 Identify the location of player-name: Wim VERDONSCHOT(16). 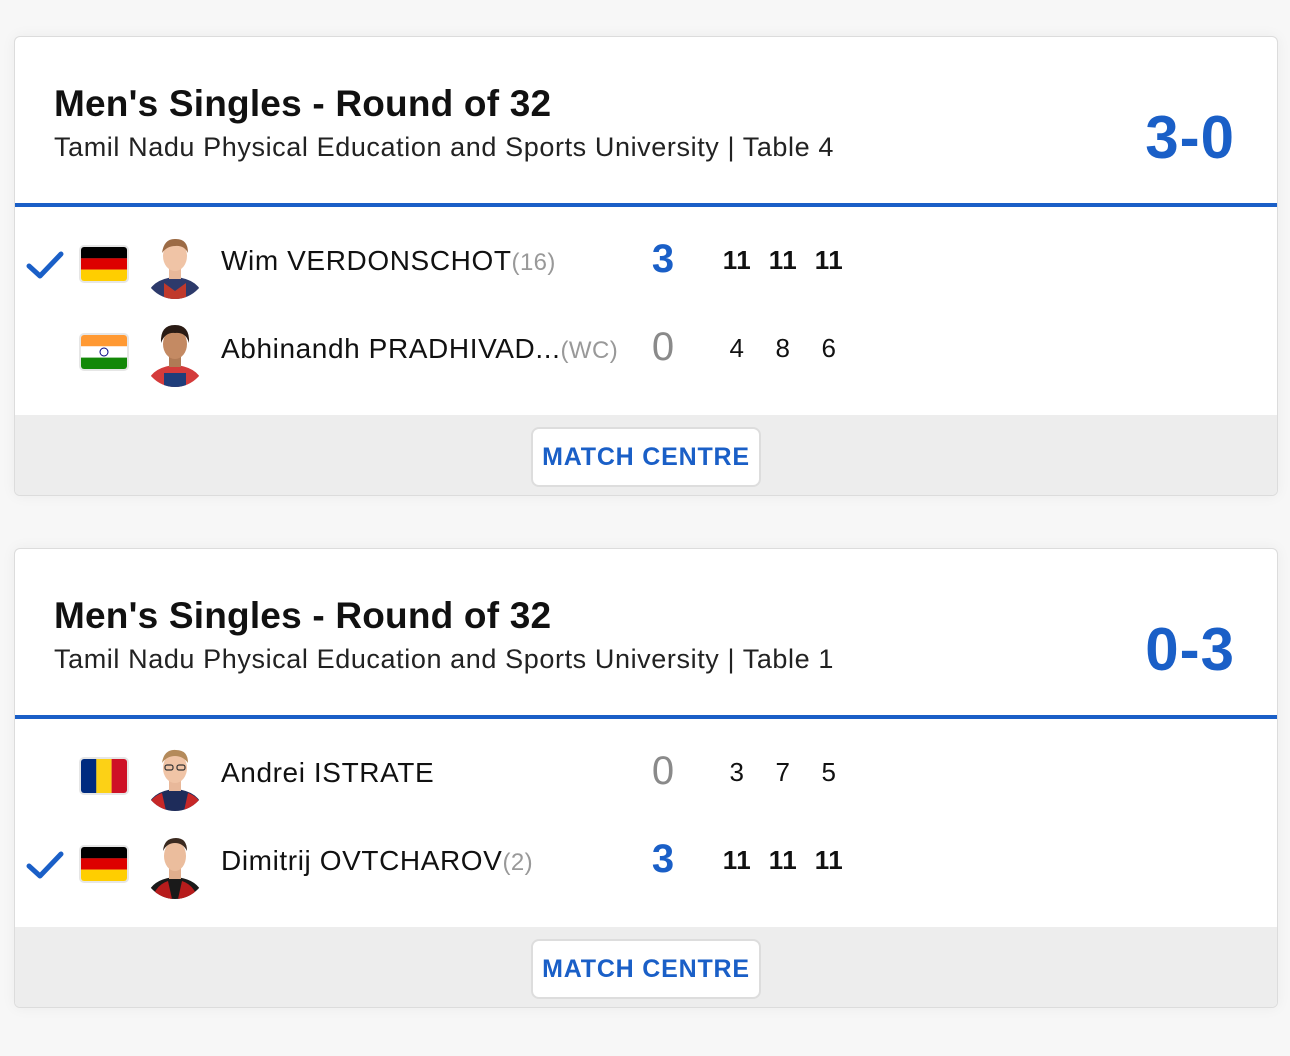
(388, 261).